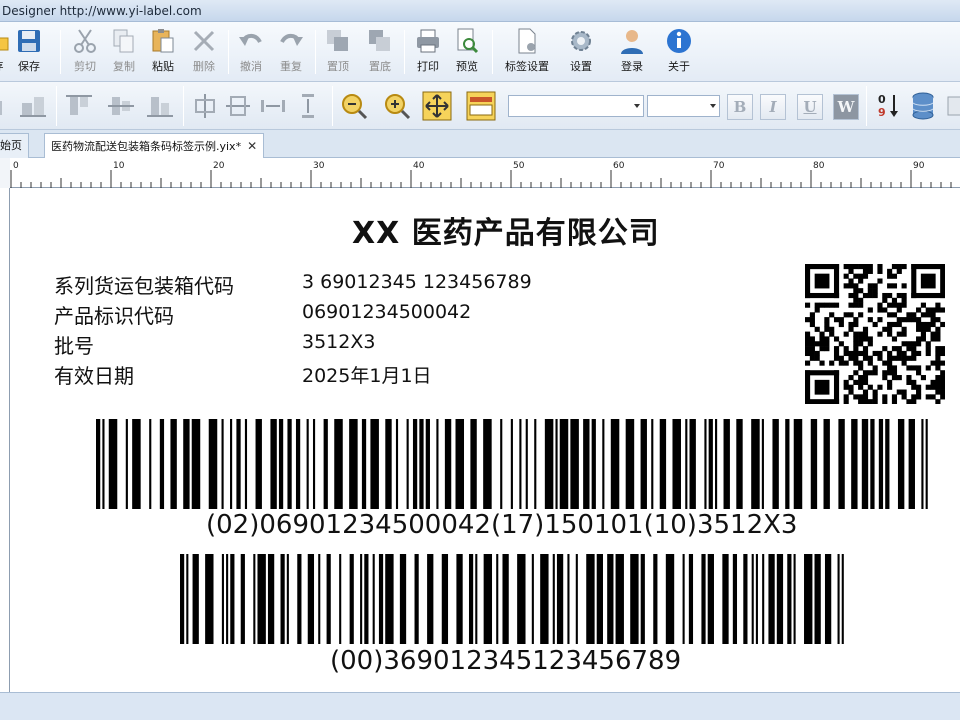  What do you see at coordinates (952, 106) in the screenshot?
I see `more-button` at bounding box center [952, 106].